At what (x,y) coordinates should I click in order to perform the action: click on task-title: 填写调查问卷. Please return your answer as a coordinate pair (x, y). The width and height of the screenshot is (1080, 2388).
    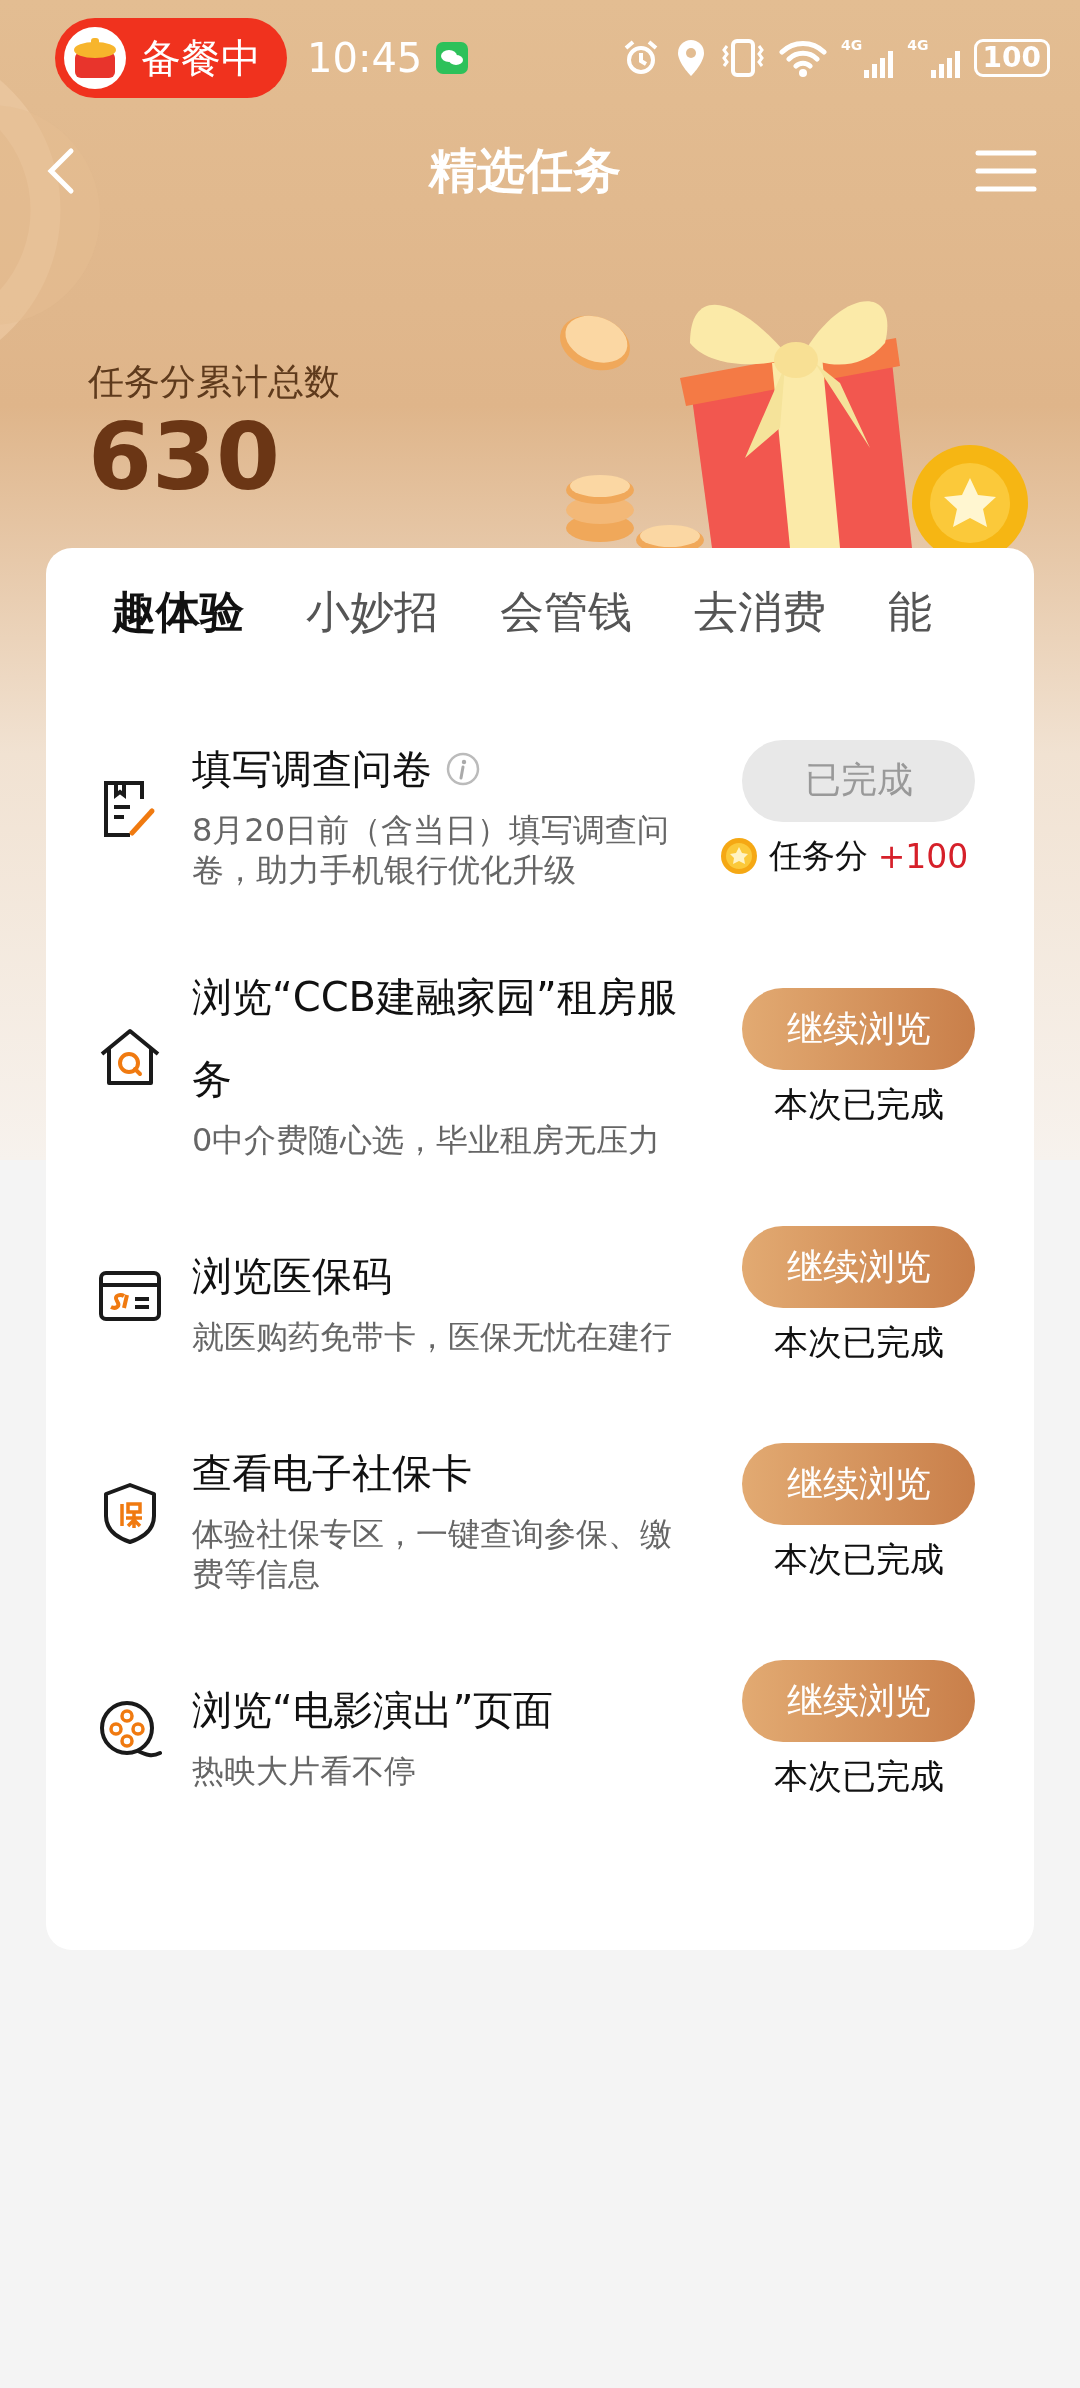
    Looking at the image, I should click on (312, 769).